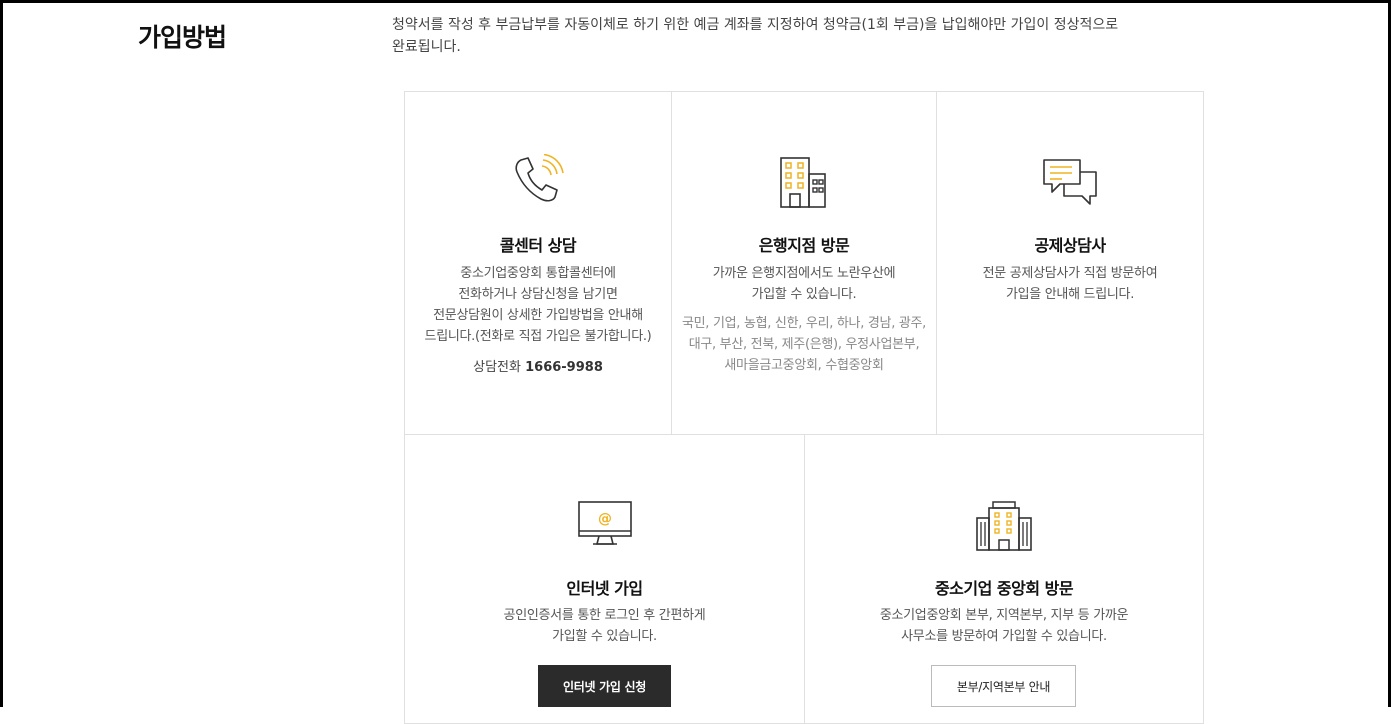 This screenshot has height=724, width=1391. What do you see at coordinates (426, 47) in the screenshot?
I see `intro-line: 완료됩니다.` at bounding box center [426, 47].